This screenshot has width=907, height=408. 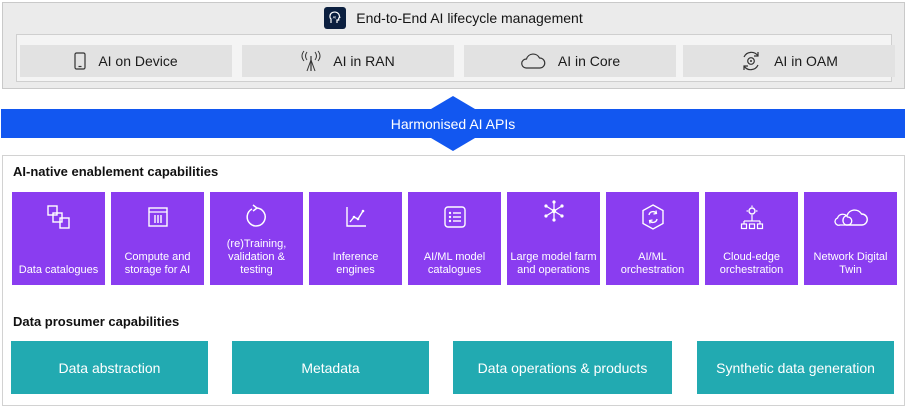 I want to click on tile-inference-engines: Inference engines, so click(x=355, y=238).